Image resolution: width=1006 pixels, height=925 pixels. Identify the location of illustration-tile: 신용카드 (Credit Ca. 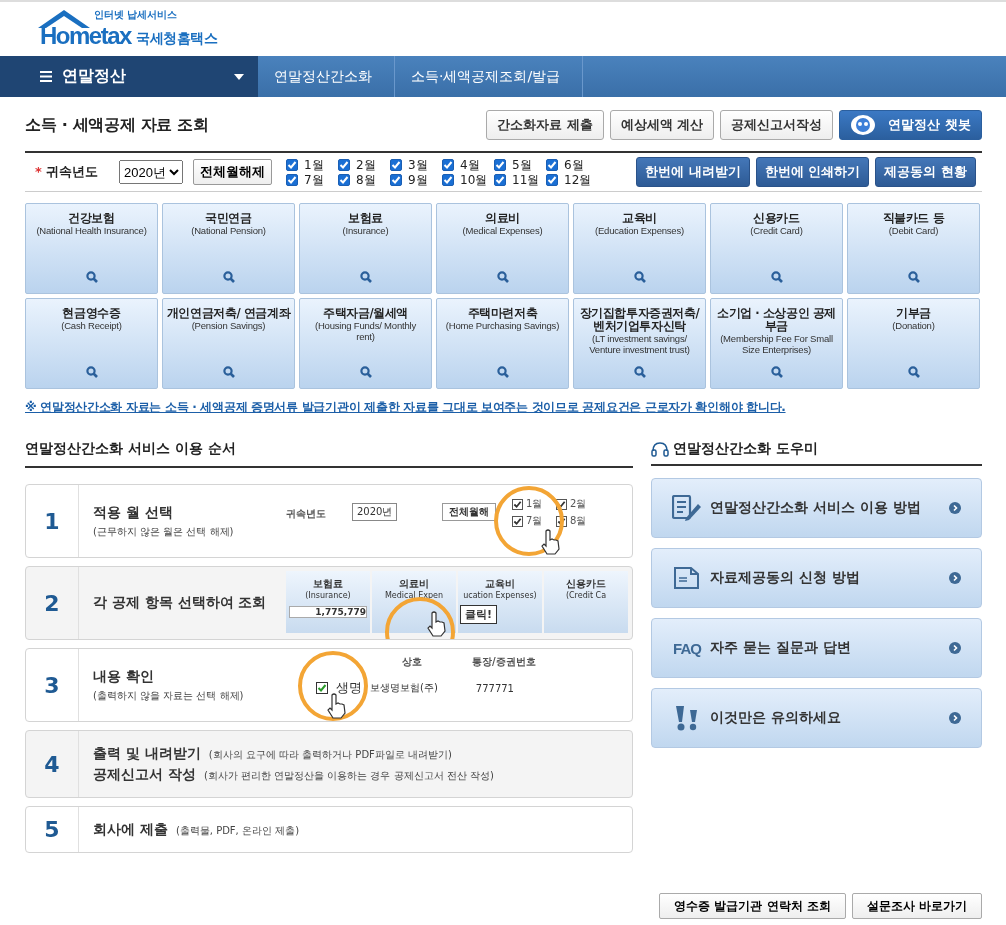
(586, 602).